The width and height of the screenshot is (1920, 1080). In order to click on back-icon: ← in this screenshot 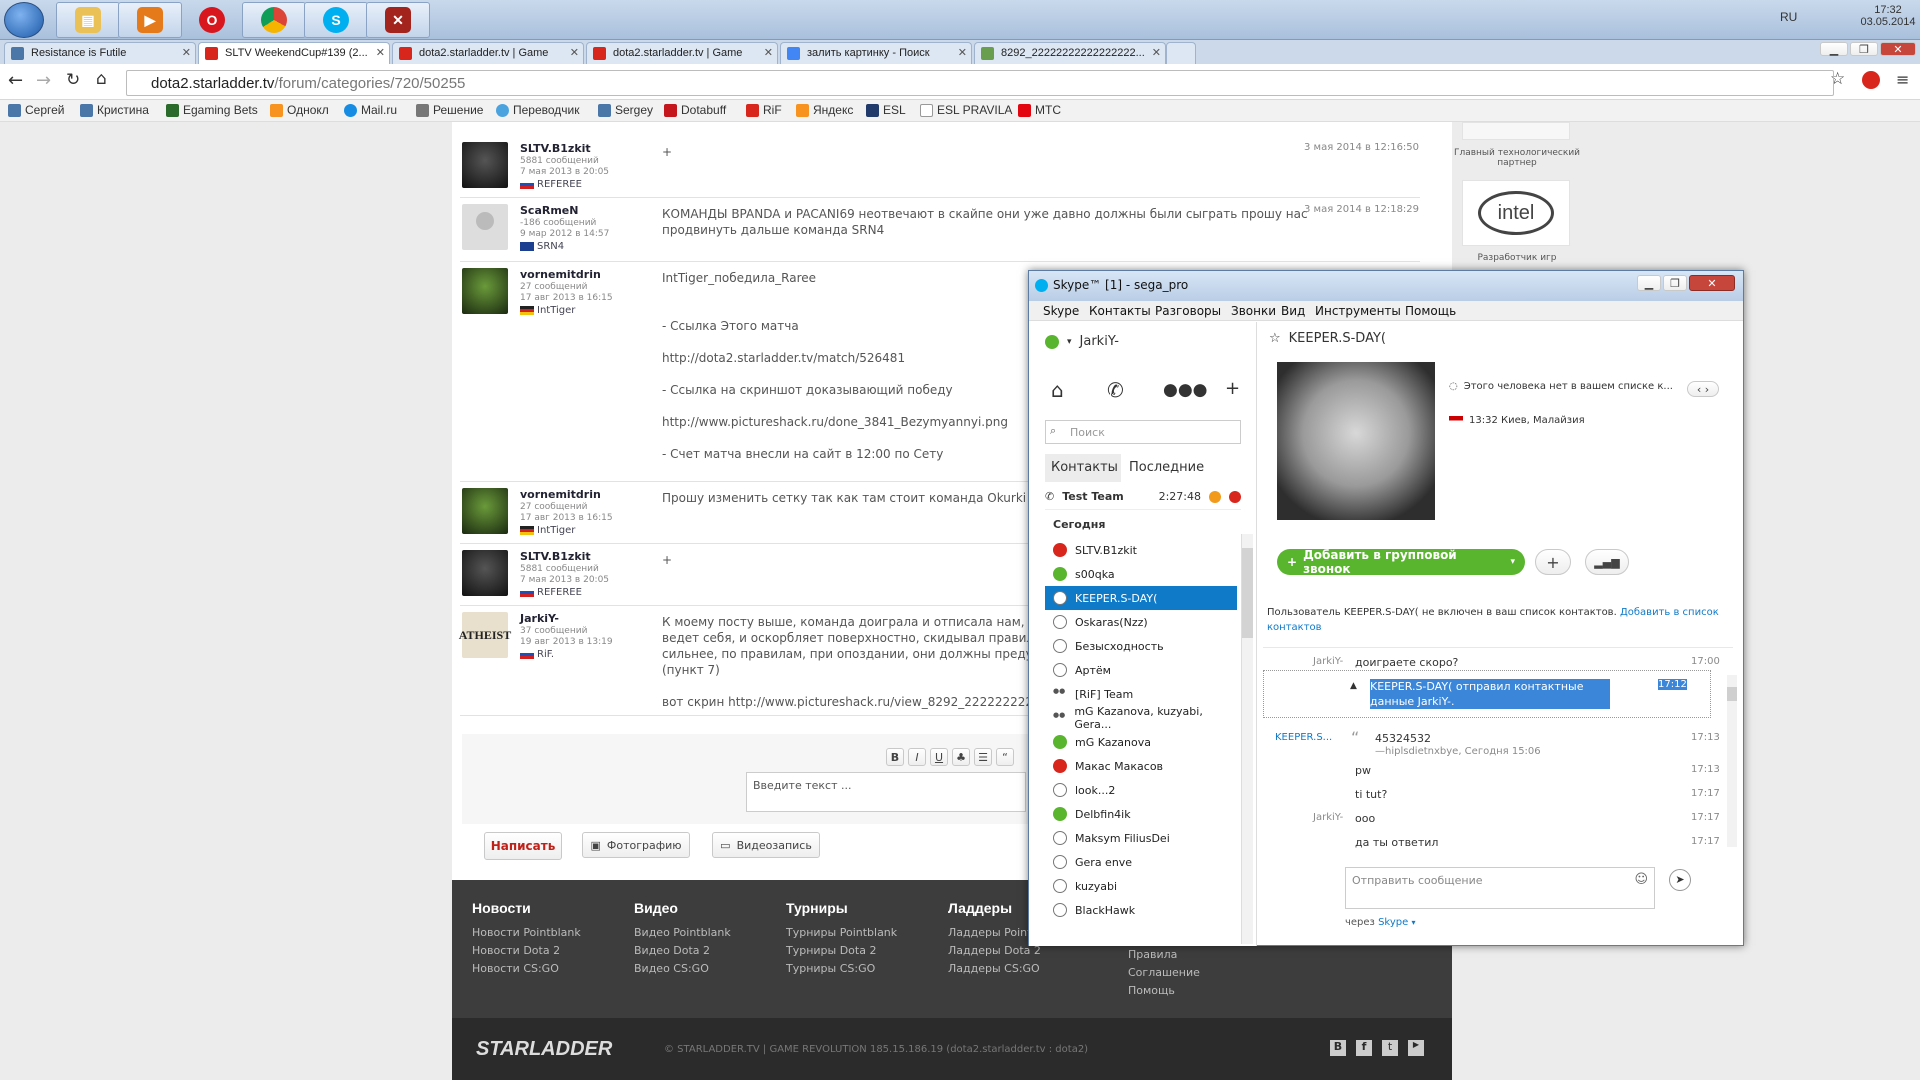, I will do `click(15, 80)`.